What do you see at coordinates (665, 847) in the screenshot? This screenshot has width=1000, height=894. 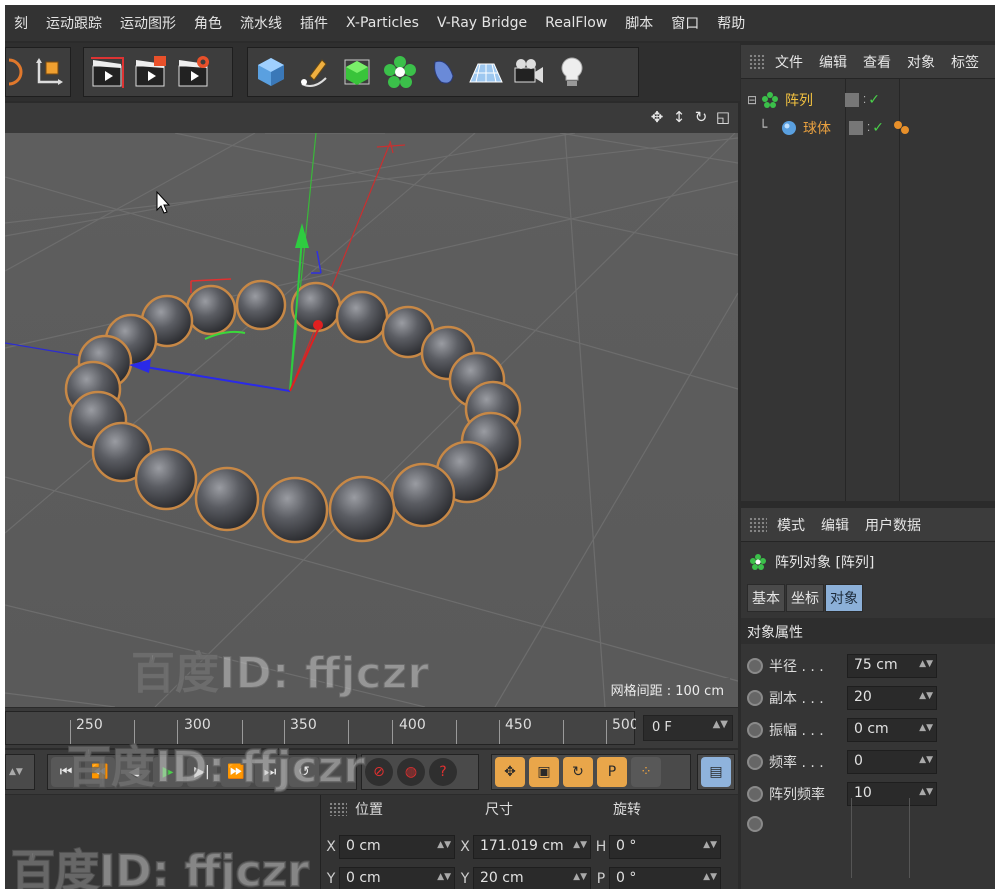 I see `rotation-h-field: 0 ° ▲▼` at bounding box center [665, 847].